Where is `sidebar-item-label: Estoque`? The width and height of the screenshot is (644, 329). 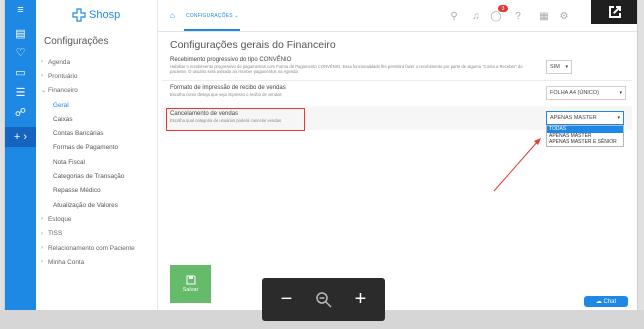 sidebar-item-label: Estoque is located at coordinates (60, 219).